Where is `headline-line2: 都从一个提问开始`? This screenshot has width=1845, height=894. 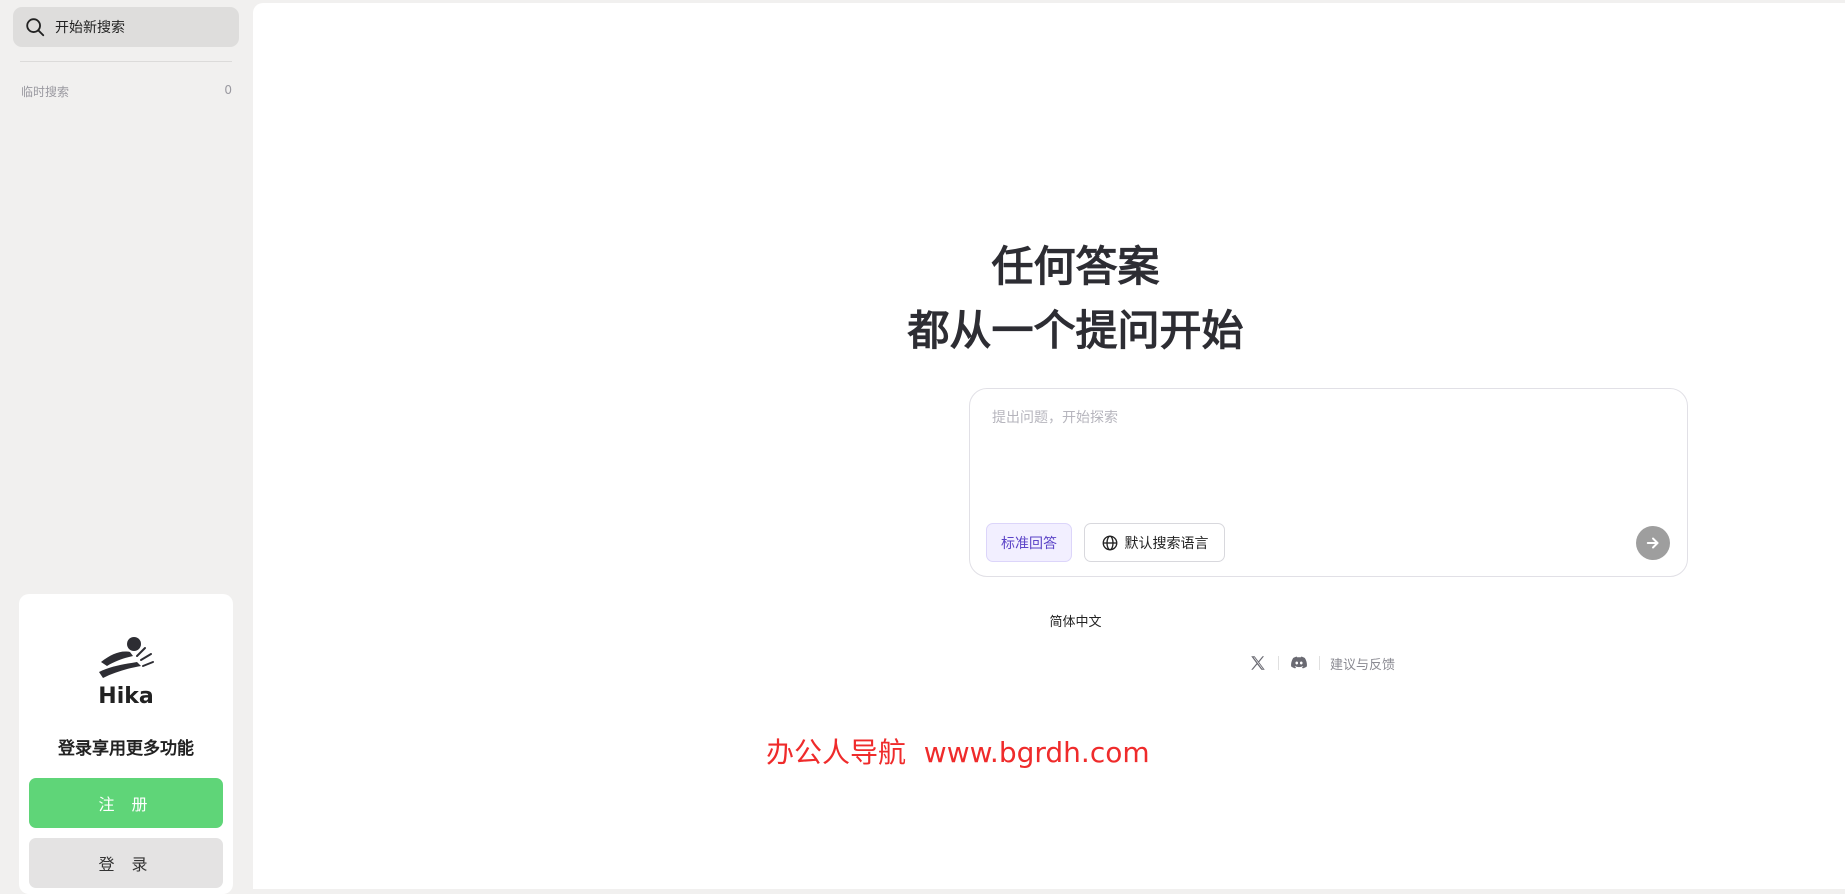 headline-line2: 都从一个提问开始 is located at coordinates (1075, 330).